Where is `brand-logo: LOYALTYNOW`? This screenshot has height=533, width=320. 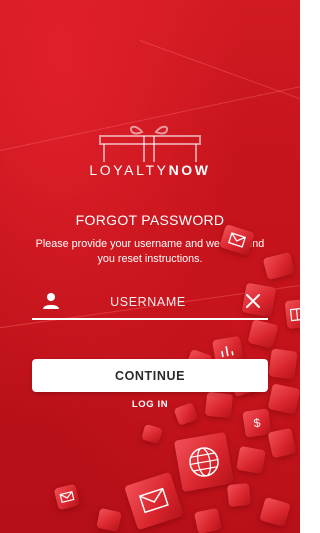
brand-logo: LOYALTYNOW is located at coordinates (150, 153).